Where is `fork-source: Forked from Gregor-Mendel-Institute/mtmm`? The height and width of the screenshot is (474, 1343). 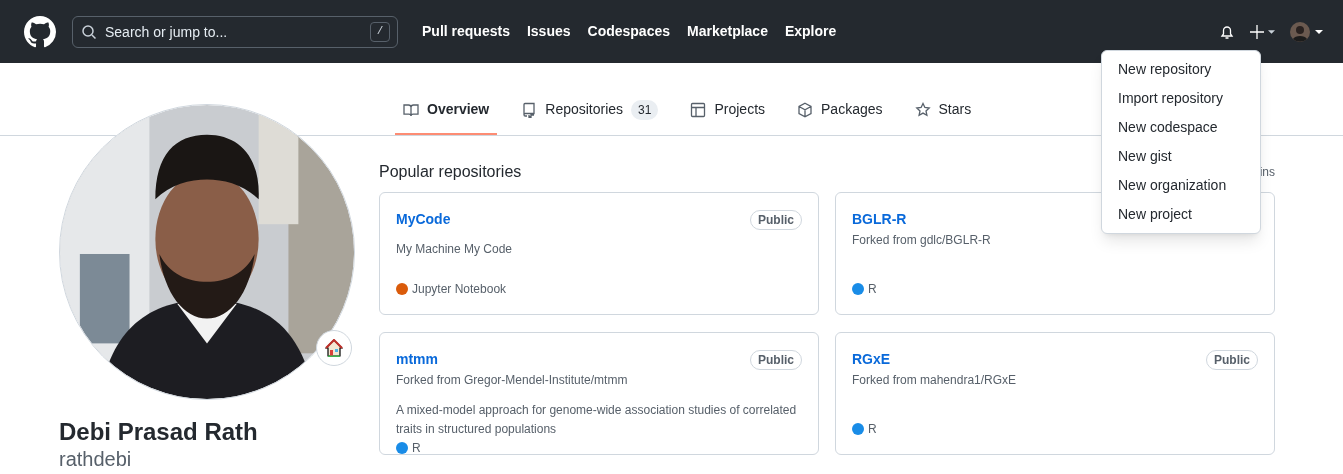 fork-source: Forked from Gregor-Mendel-Institute/mtmm is located at coordinates (512, 380).